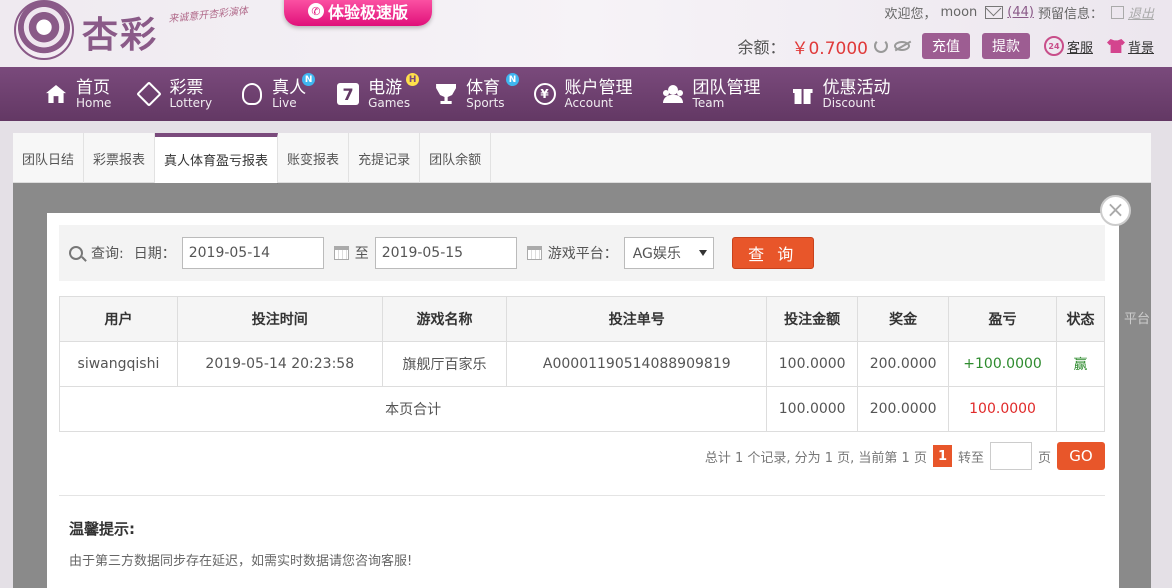  Describe the element at coordinates (812, 409) in the screenshot. I see `summary-bet-amount: 100.0000` at that location.